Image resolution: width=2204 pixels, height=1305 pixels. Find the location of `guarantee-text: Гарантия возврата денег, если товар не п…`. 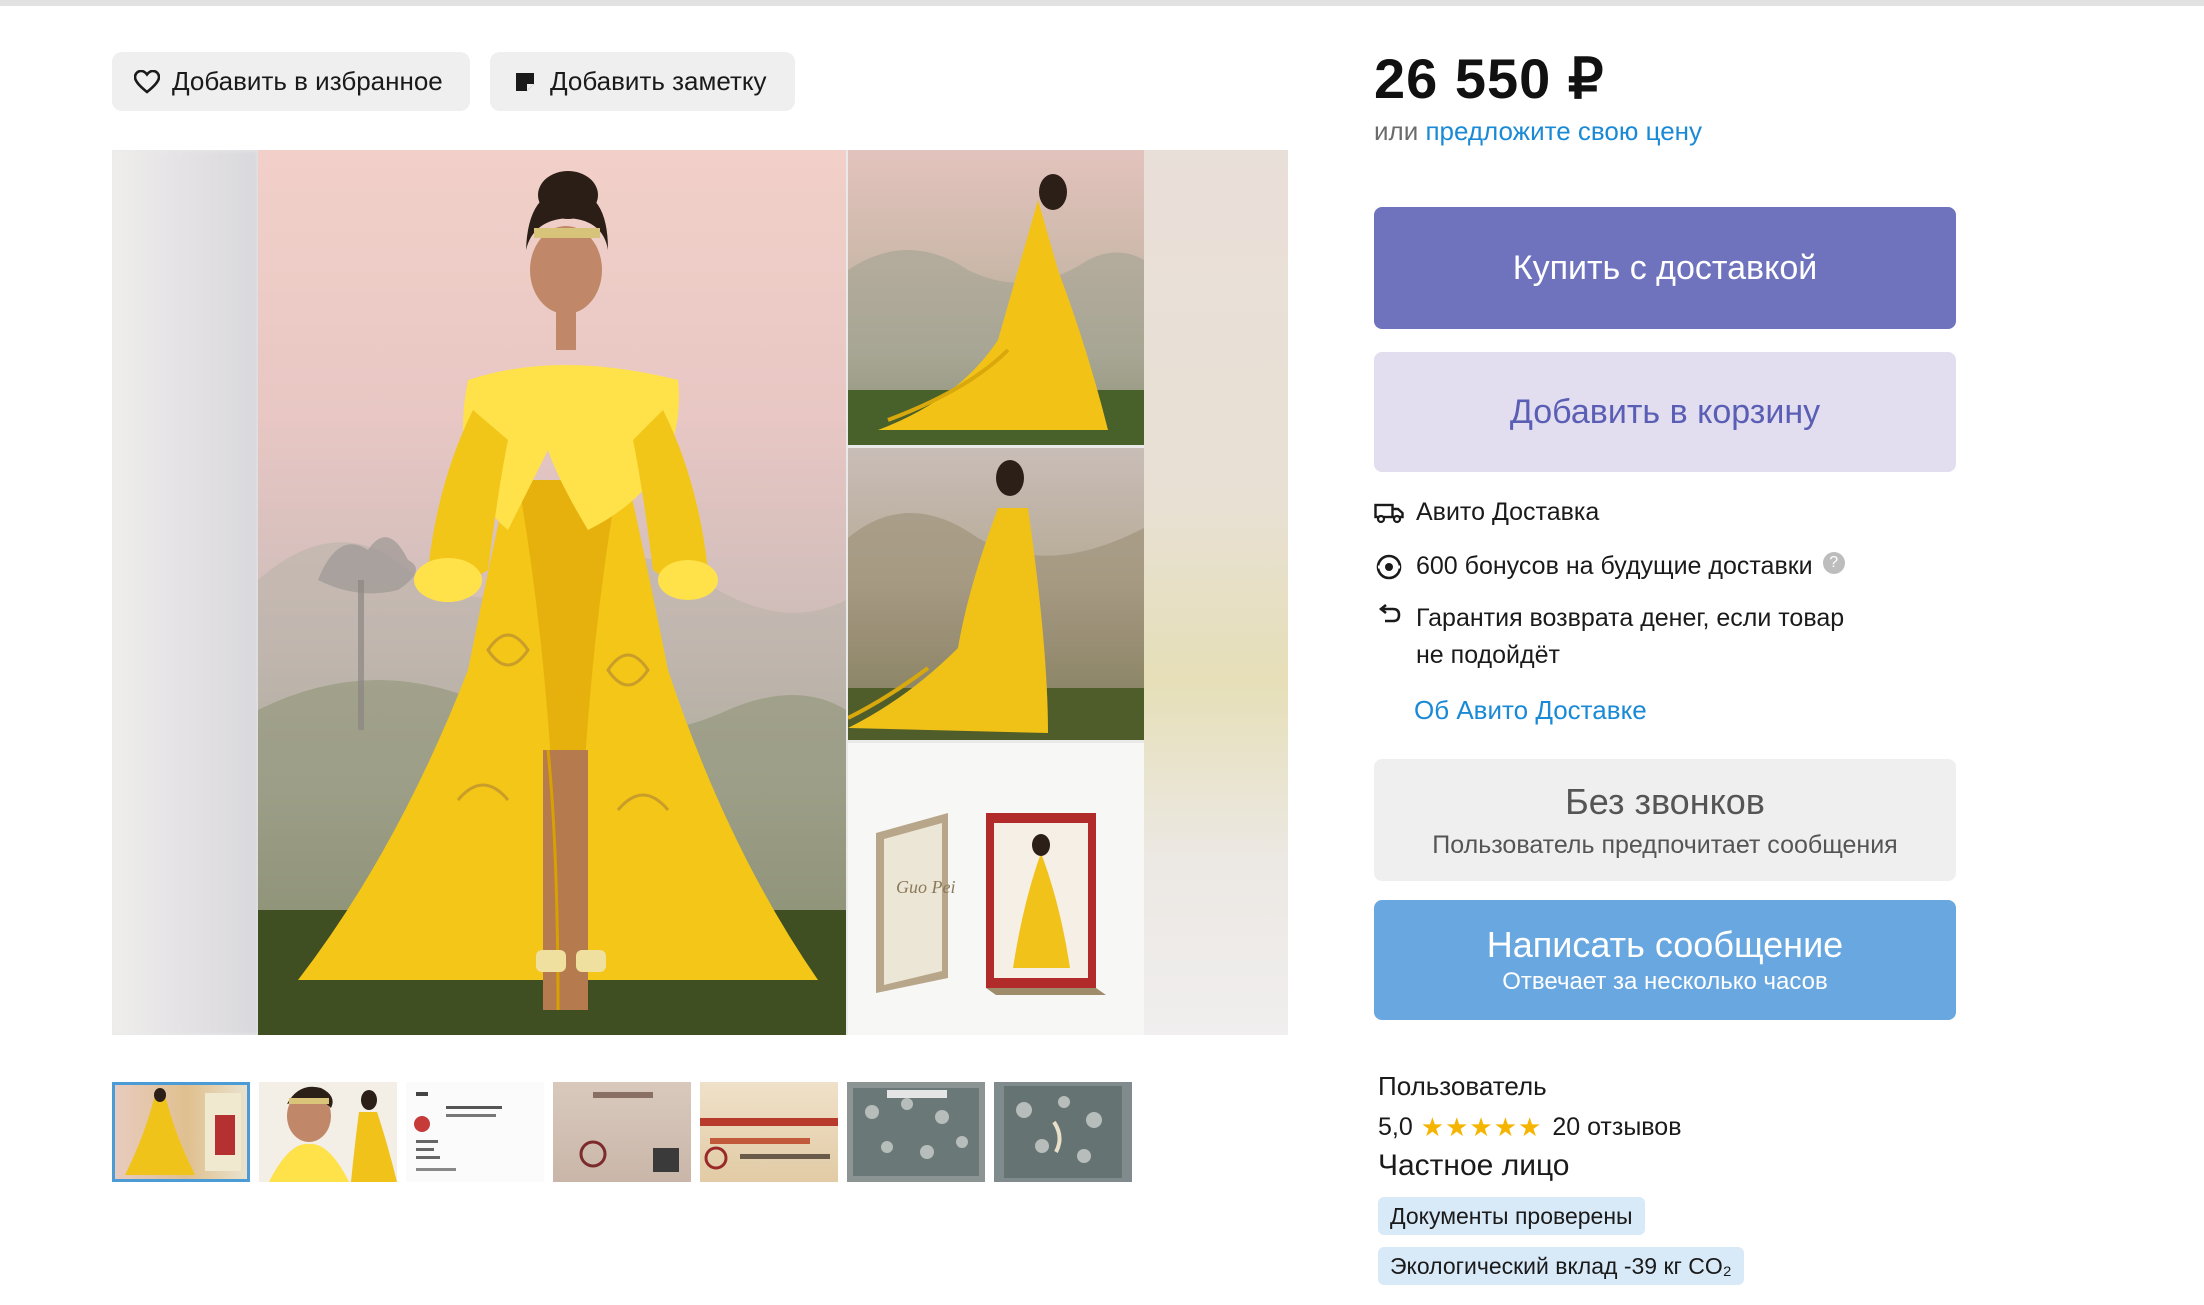

guarantee-text: Гарантия возврата денег, если товар не п… is located at coordinates (1630, 637).